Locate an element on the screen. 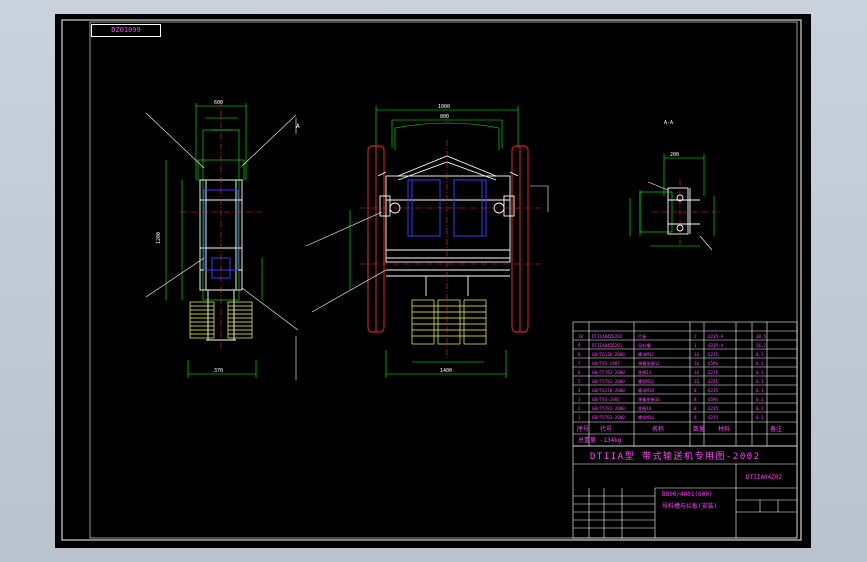  sheet-code: DTIIA04Z02 is located at coordinates (764, 477).